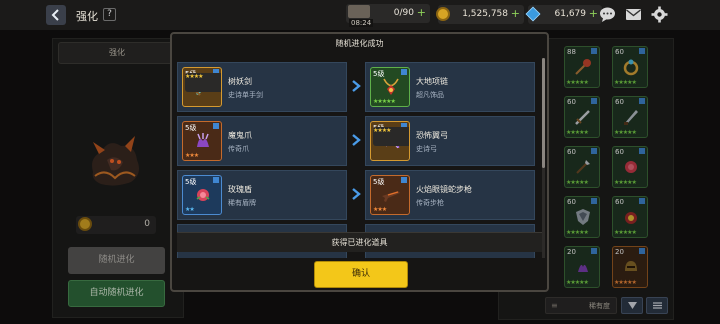 The image size is (720, 324). I want to click on scrollbar-thumb, so click(543, 113).